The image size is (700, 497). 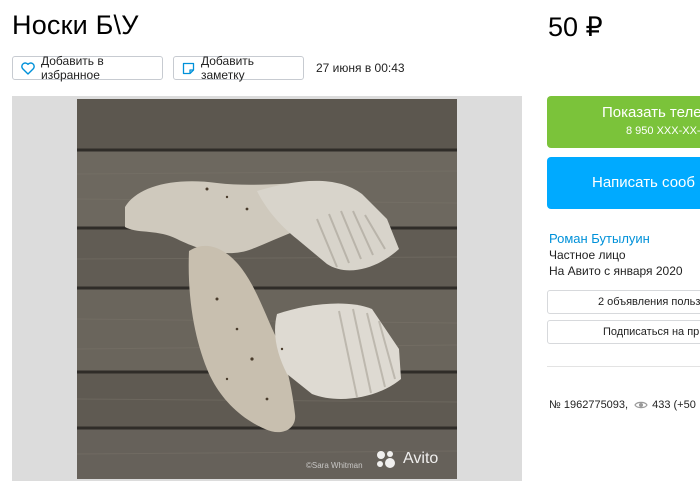 I want to click on subscribe-button: Подписаться на пр, so click(x=623, y=332).